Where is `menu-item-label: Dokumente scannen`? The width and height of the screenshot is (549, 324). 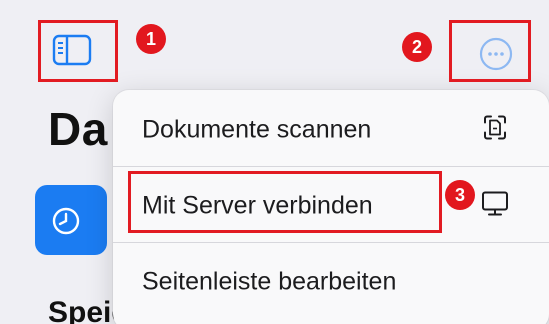 menu-item-label: Dokumente scannen is located at coordinates (257, 129).